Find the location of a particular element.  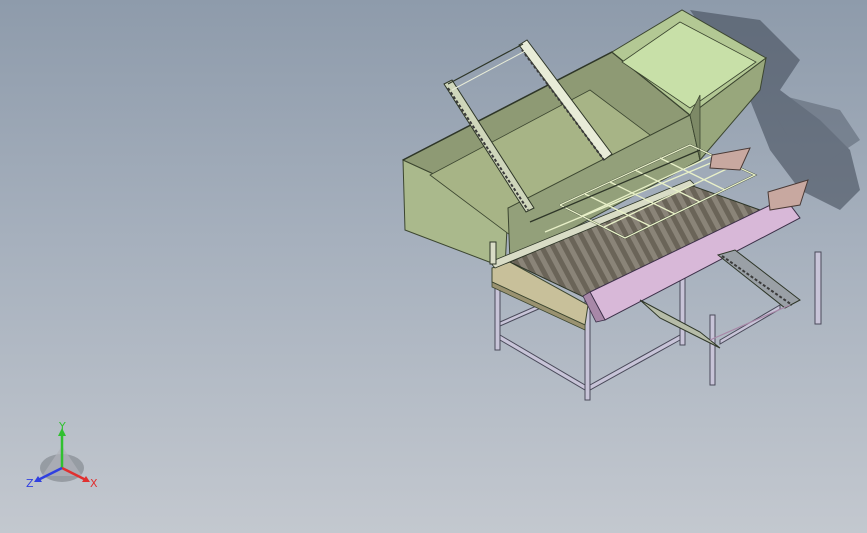

axis-triad: Y X Z is located at coordinates (64, 456).